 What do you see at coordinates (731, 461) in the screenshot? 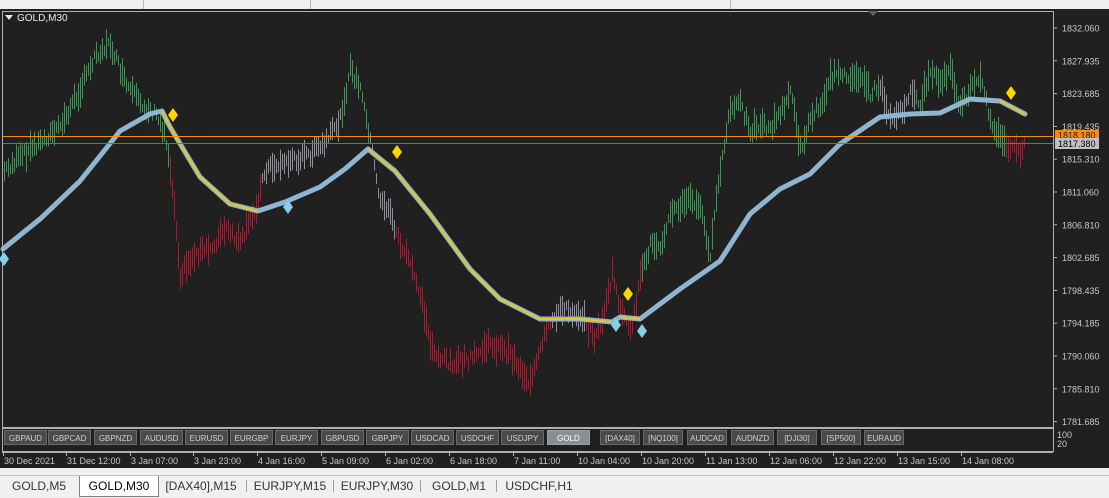
I see `time-tick-label: 11 Jan 13:00` at bounding box center [731, 461].